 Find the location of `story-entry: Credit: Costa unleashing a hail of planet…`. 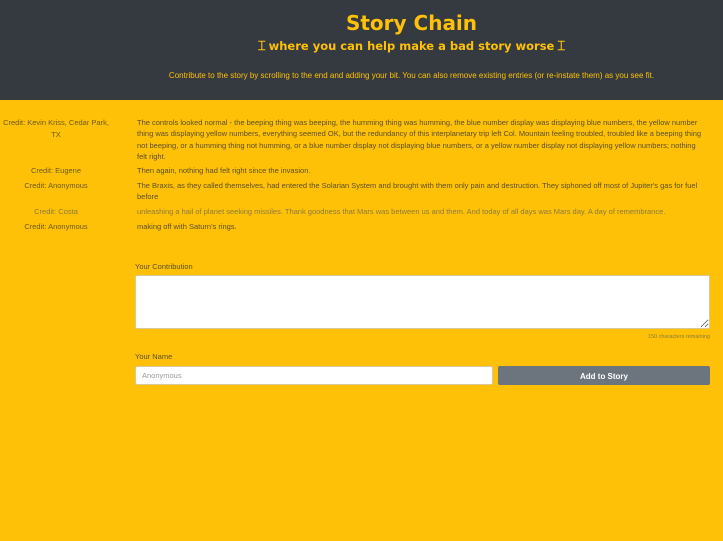

story-entry: Credit: Costa unleashing a hail of planet… is located at coordinates (361, 212).